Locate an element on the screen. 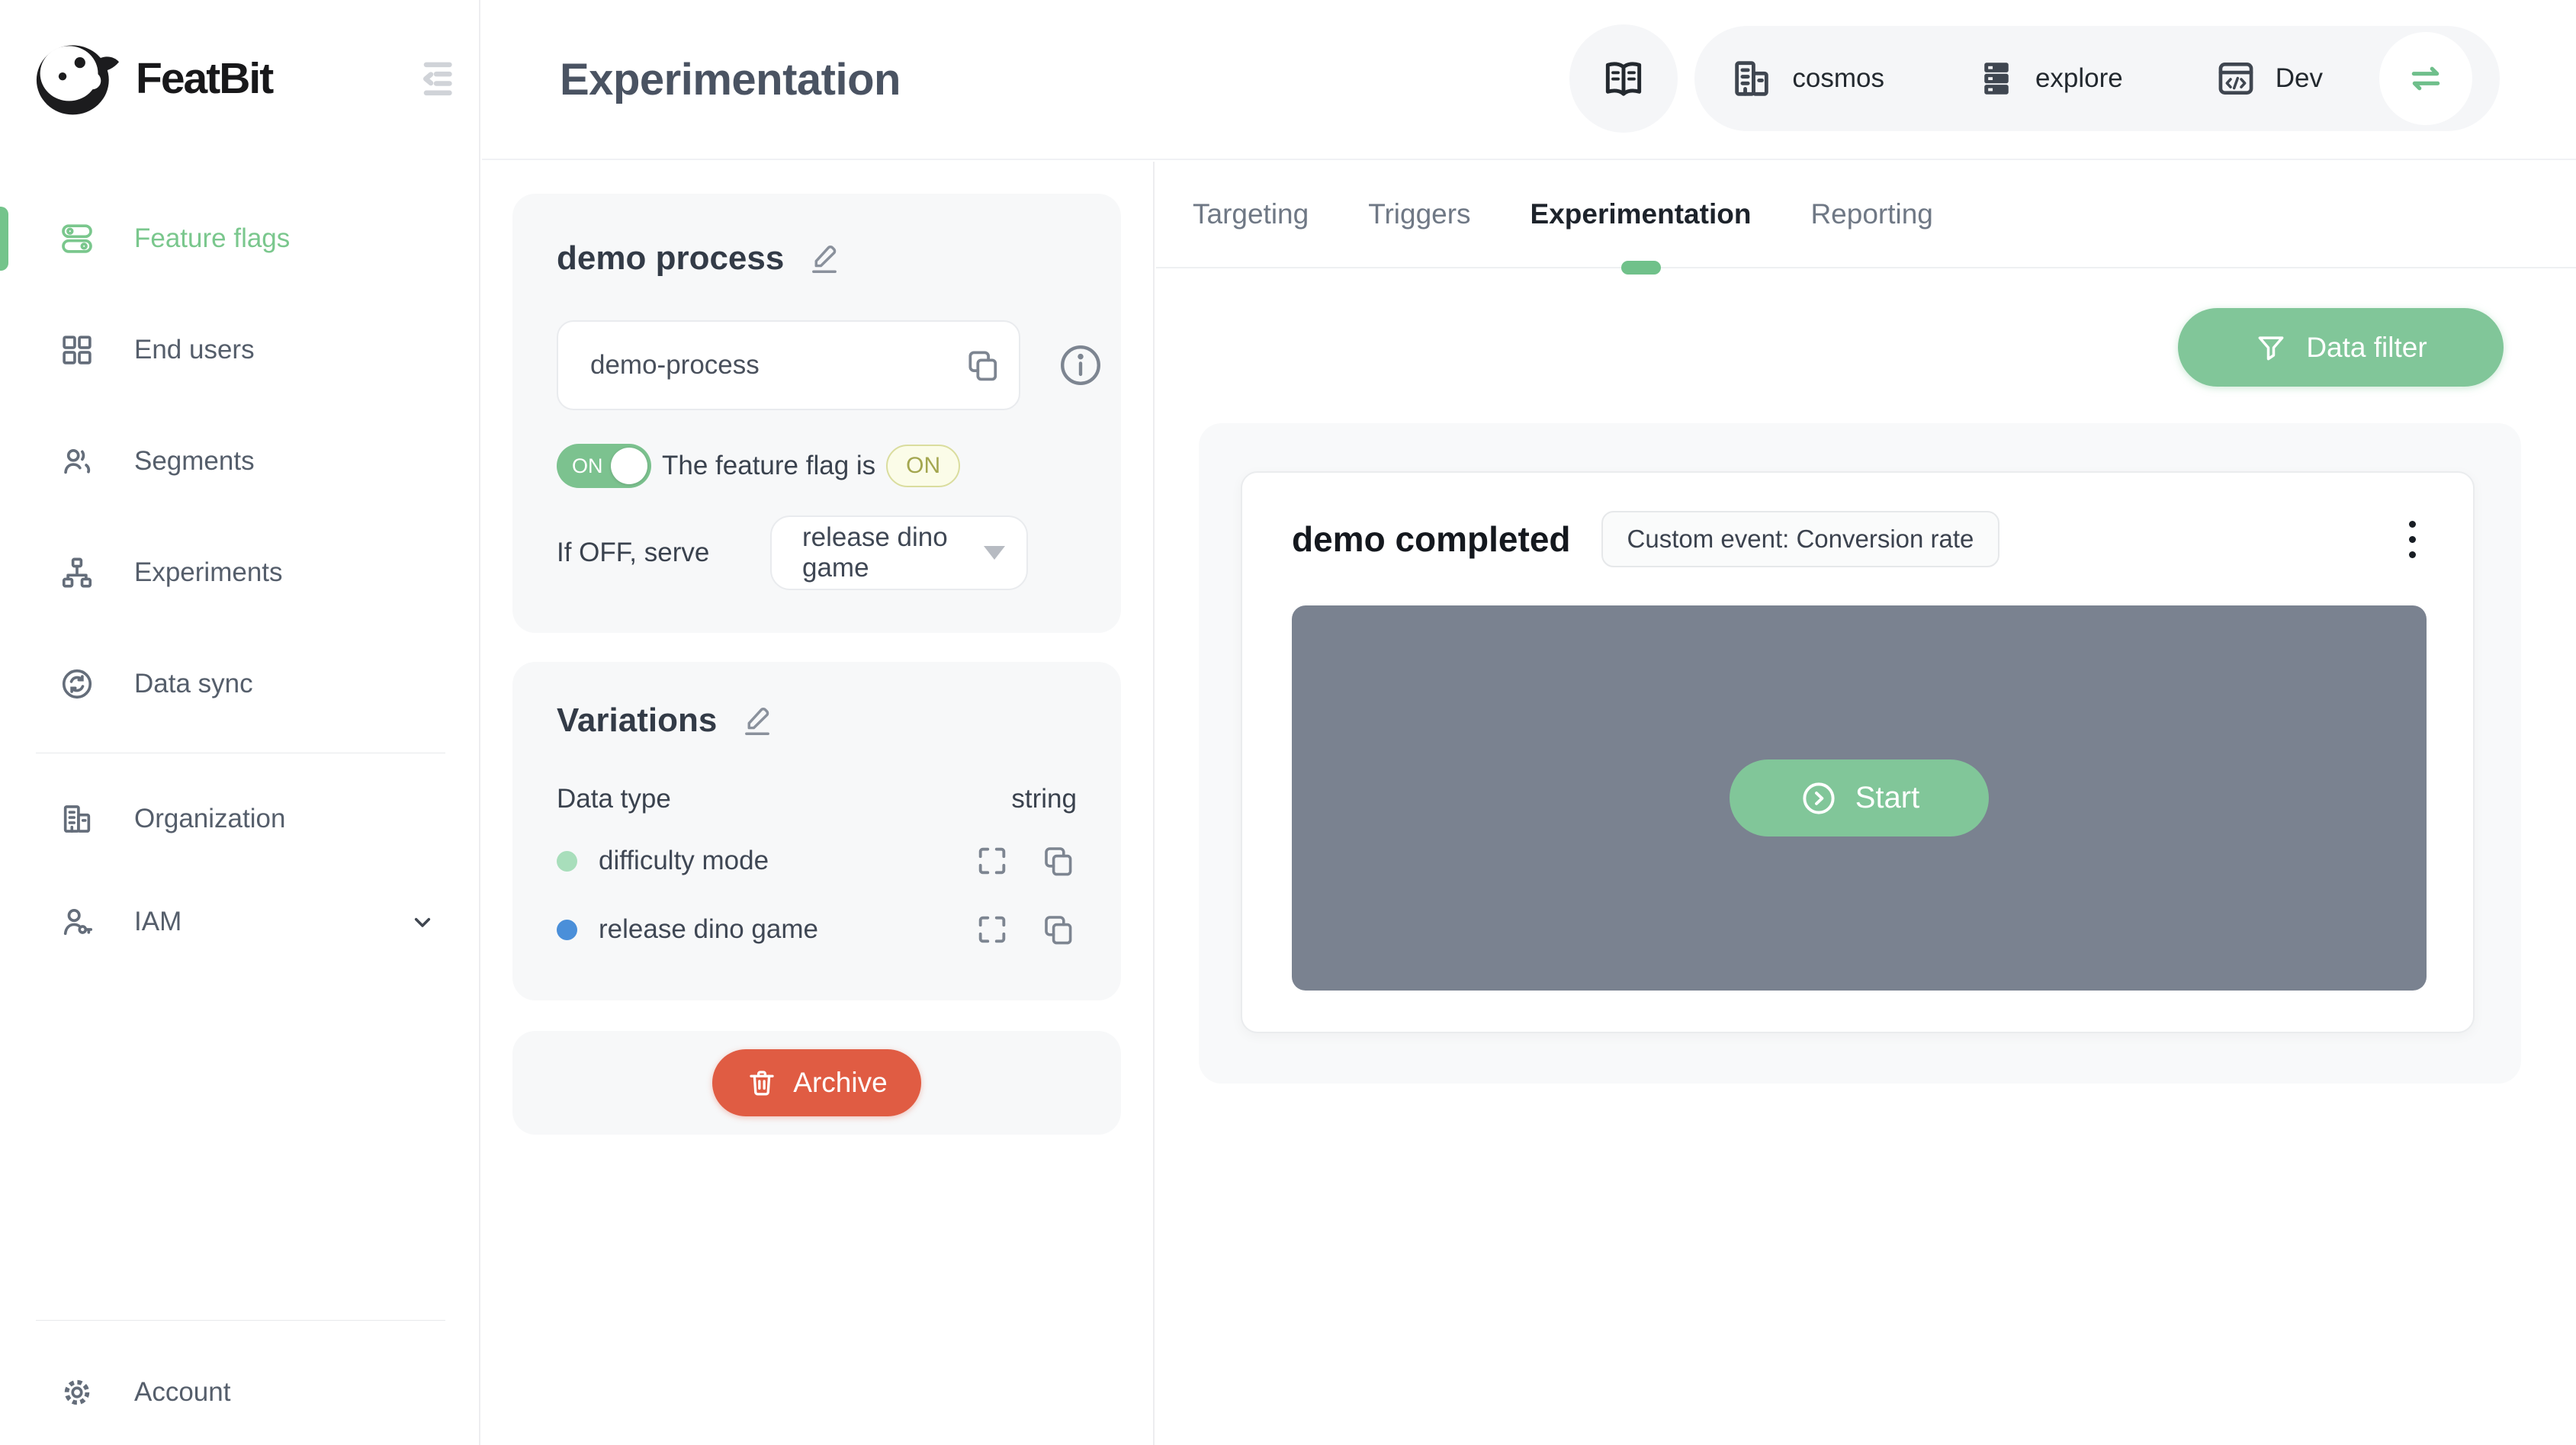 The image size is (2576, 1445). iam-icon is located at coordinates (77, 922).